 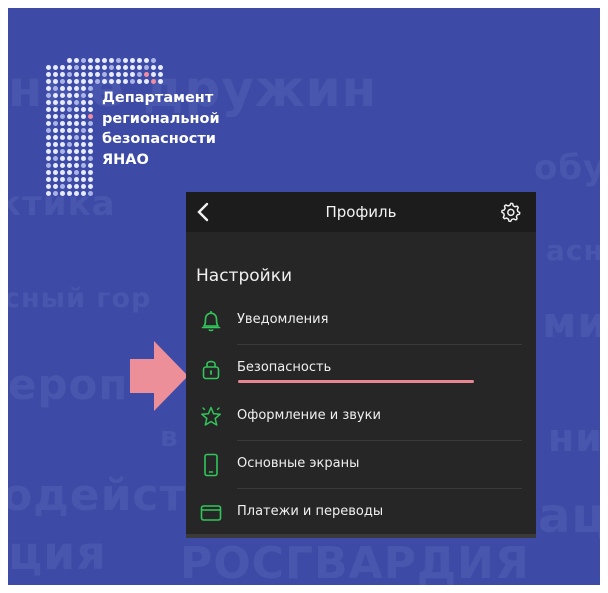 What do you see at coordinates (309, 415) in the screenshot?
I see `menu-item-label: Оформление и звуки` at bounding box center [309, 415].